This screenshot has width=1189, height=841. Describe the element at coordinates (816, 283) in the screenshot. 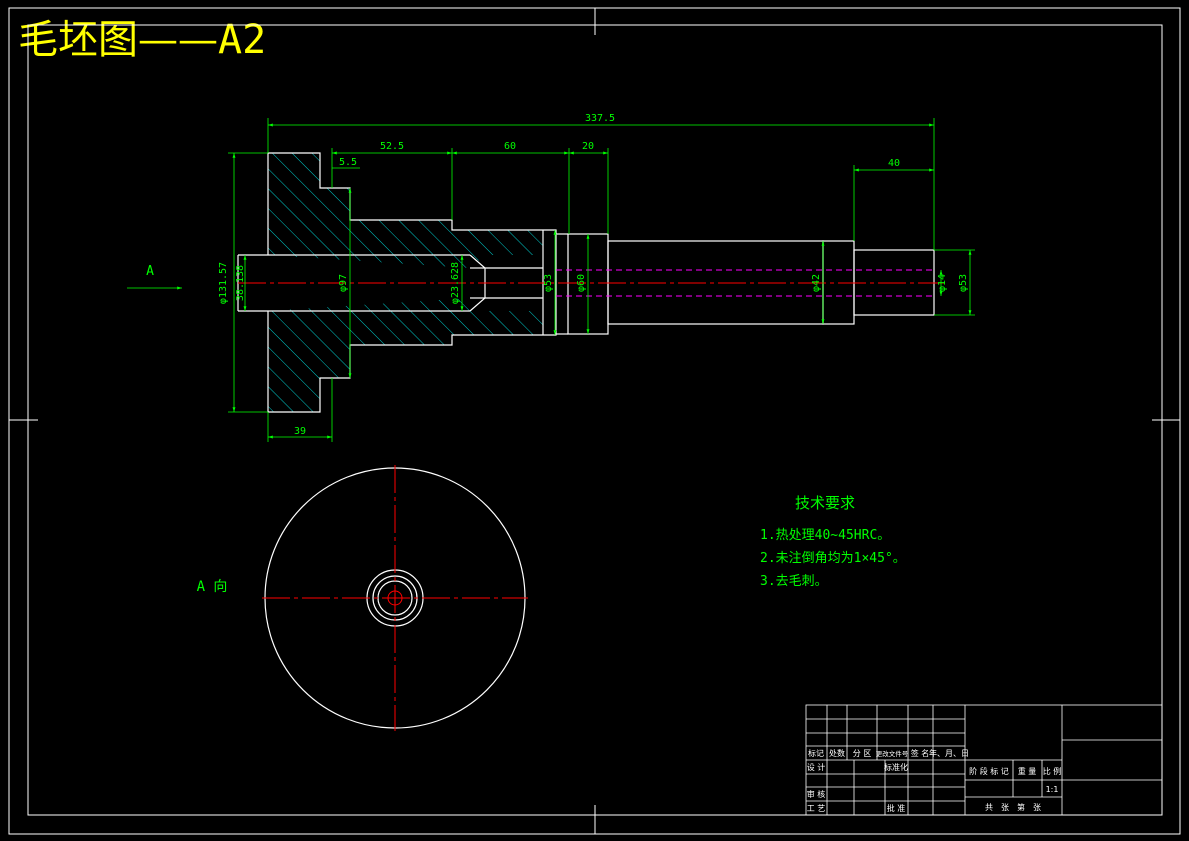

I see `dim-d42: φ42` at that location.